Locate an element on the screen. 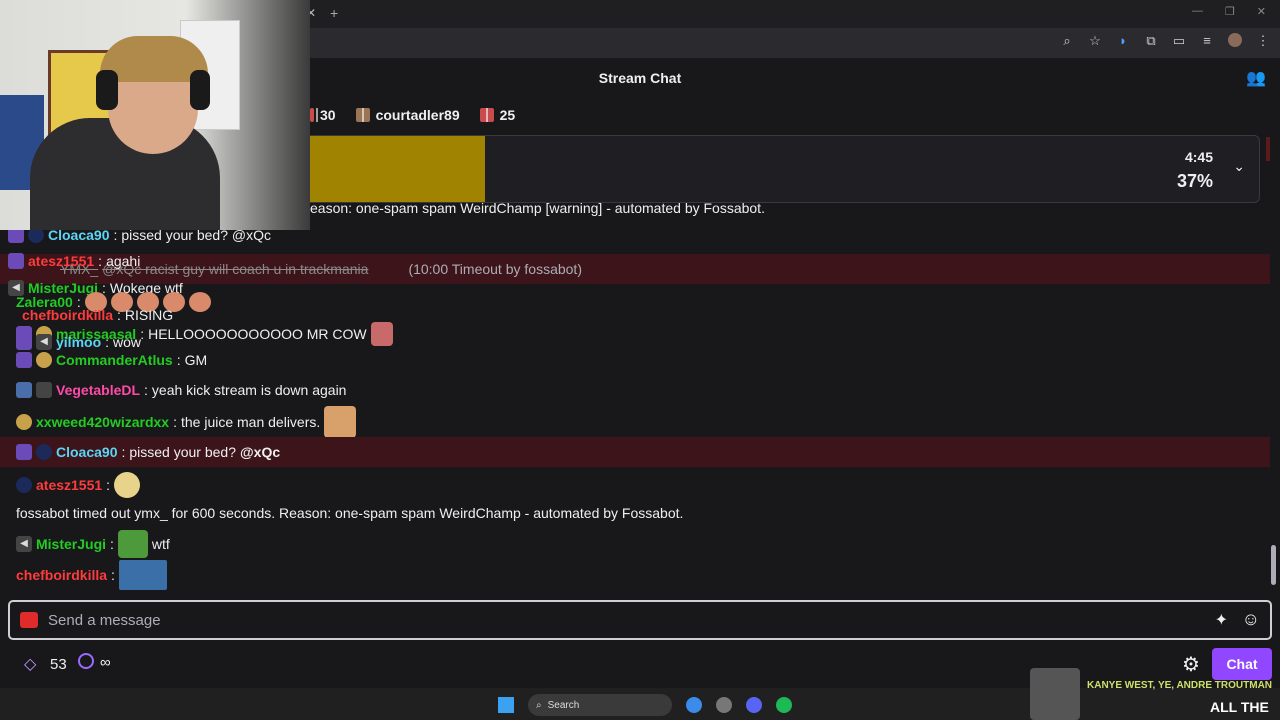 This screenshot has height=720, width=1280. bookmark-star-icon: ☆ is located at coordinates (1095, 41).